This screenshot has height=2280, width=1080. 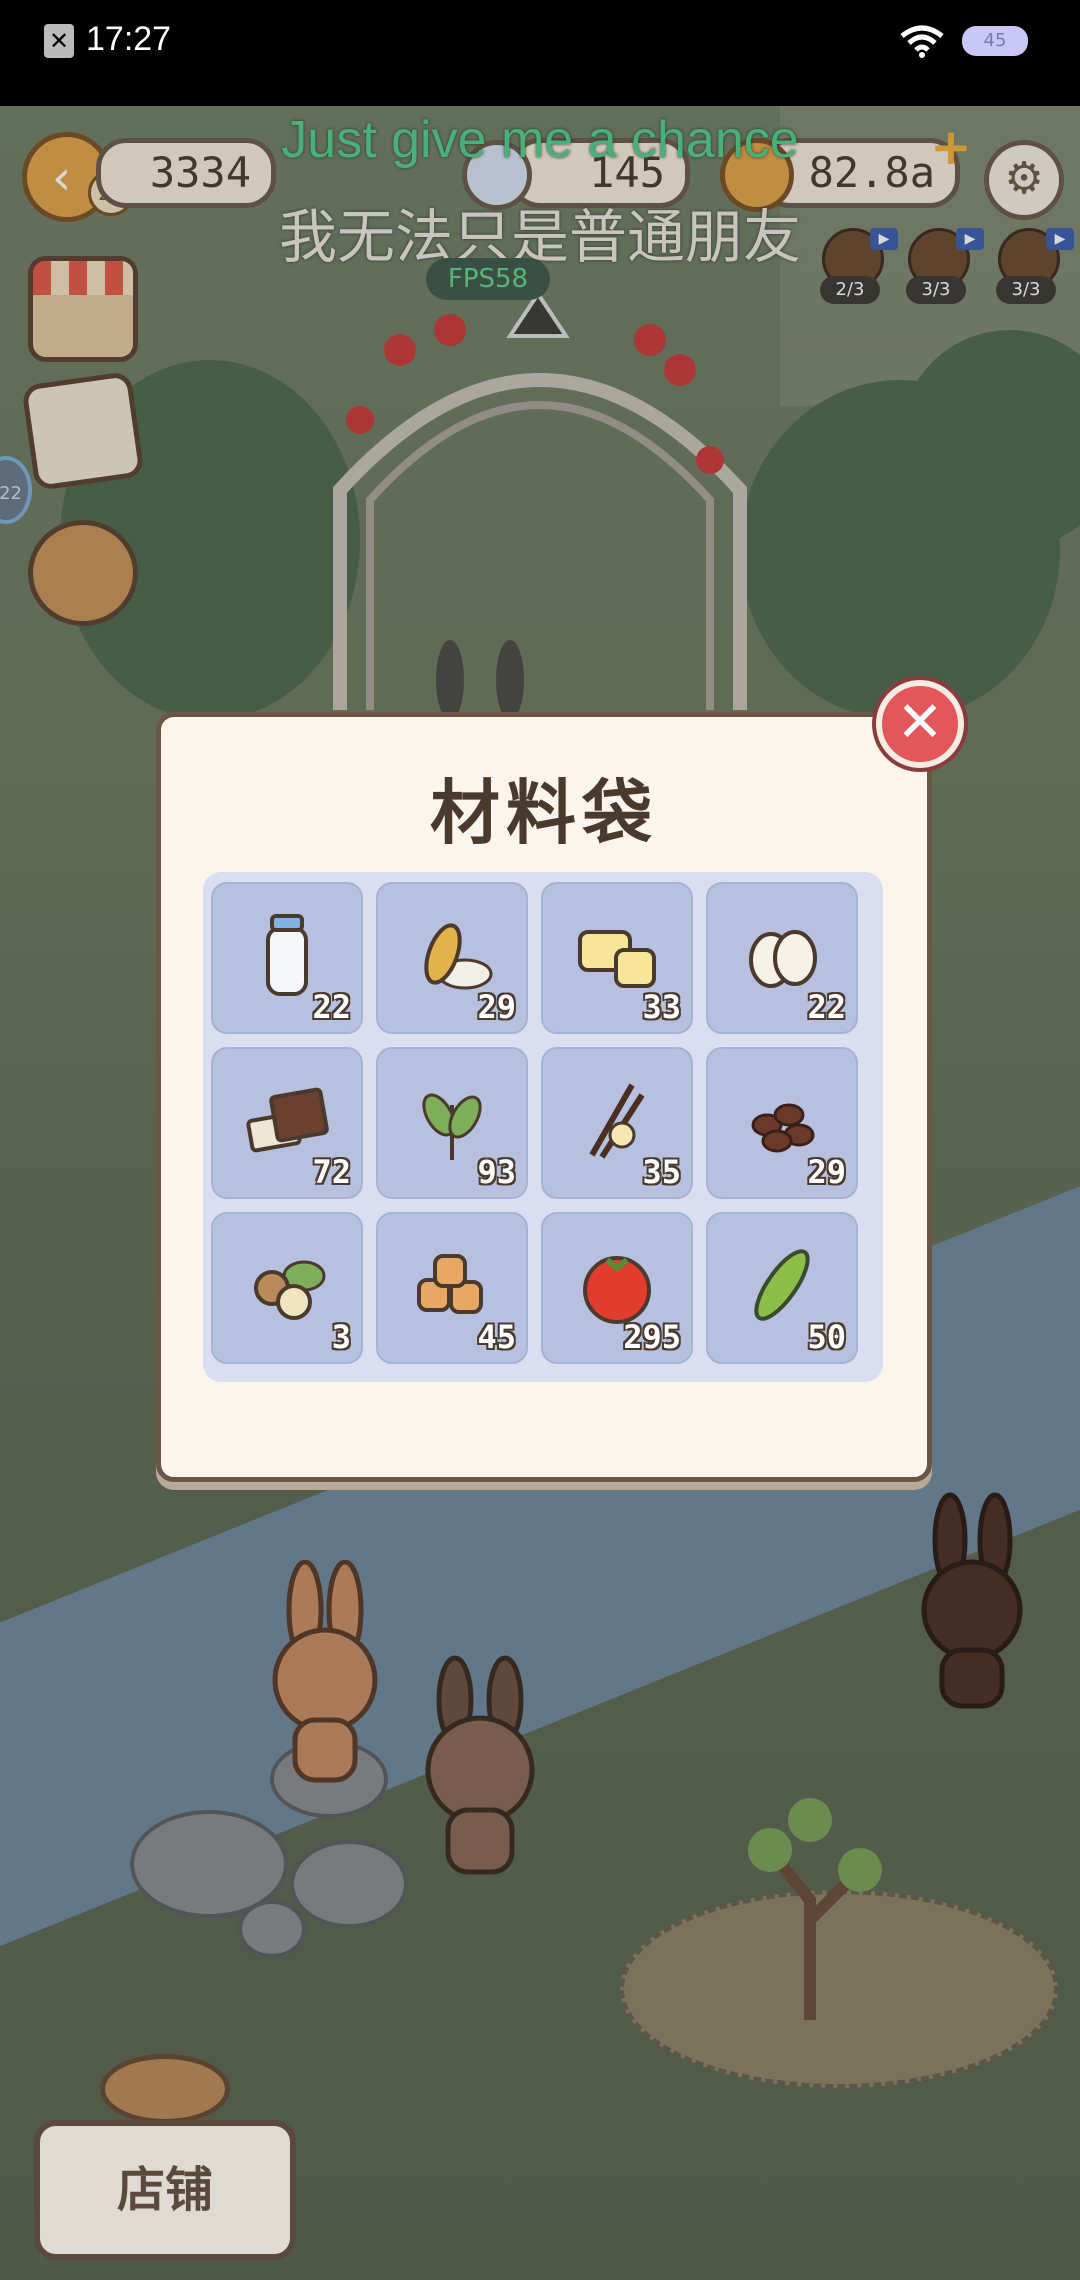 I want to click on item-cell-coffee: 29, so click(x=782, y=1123).